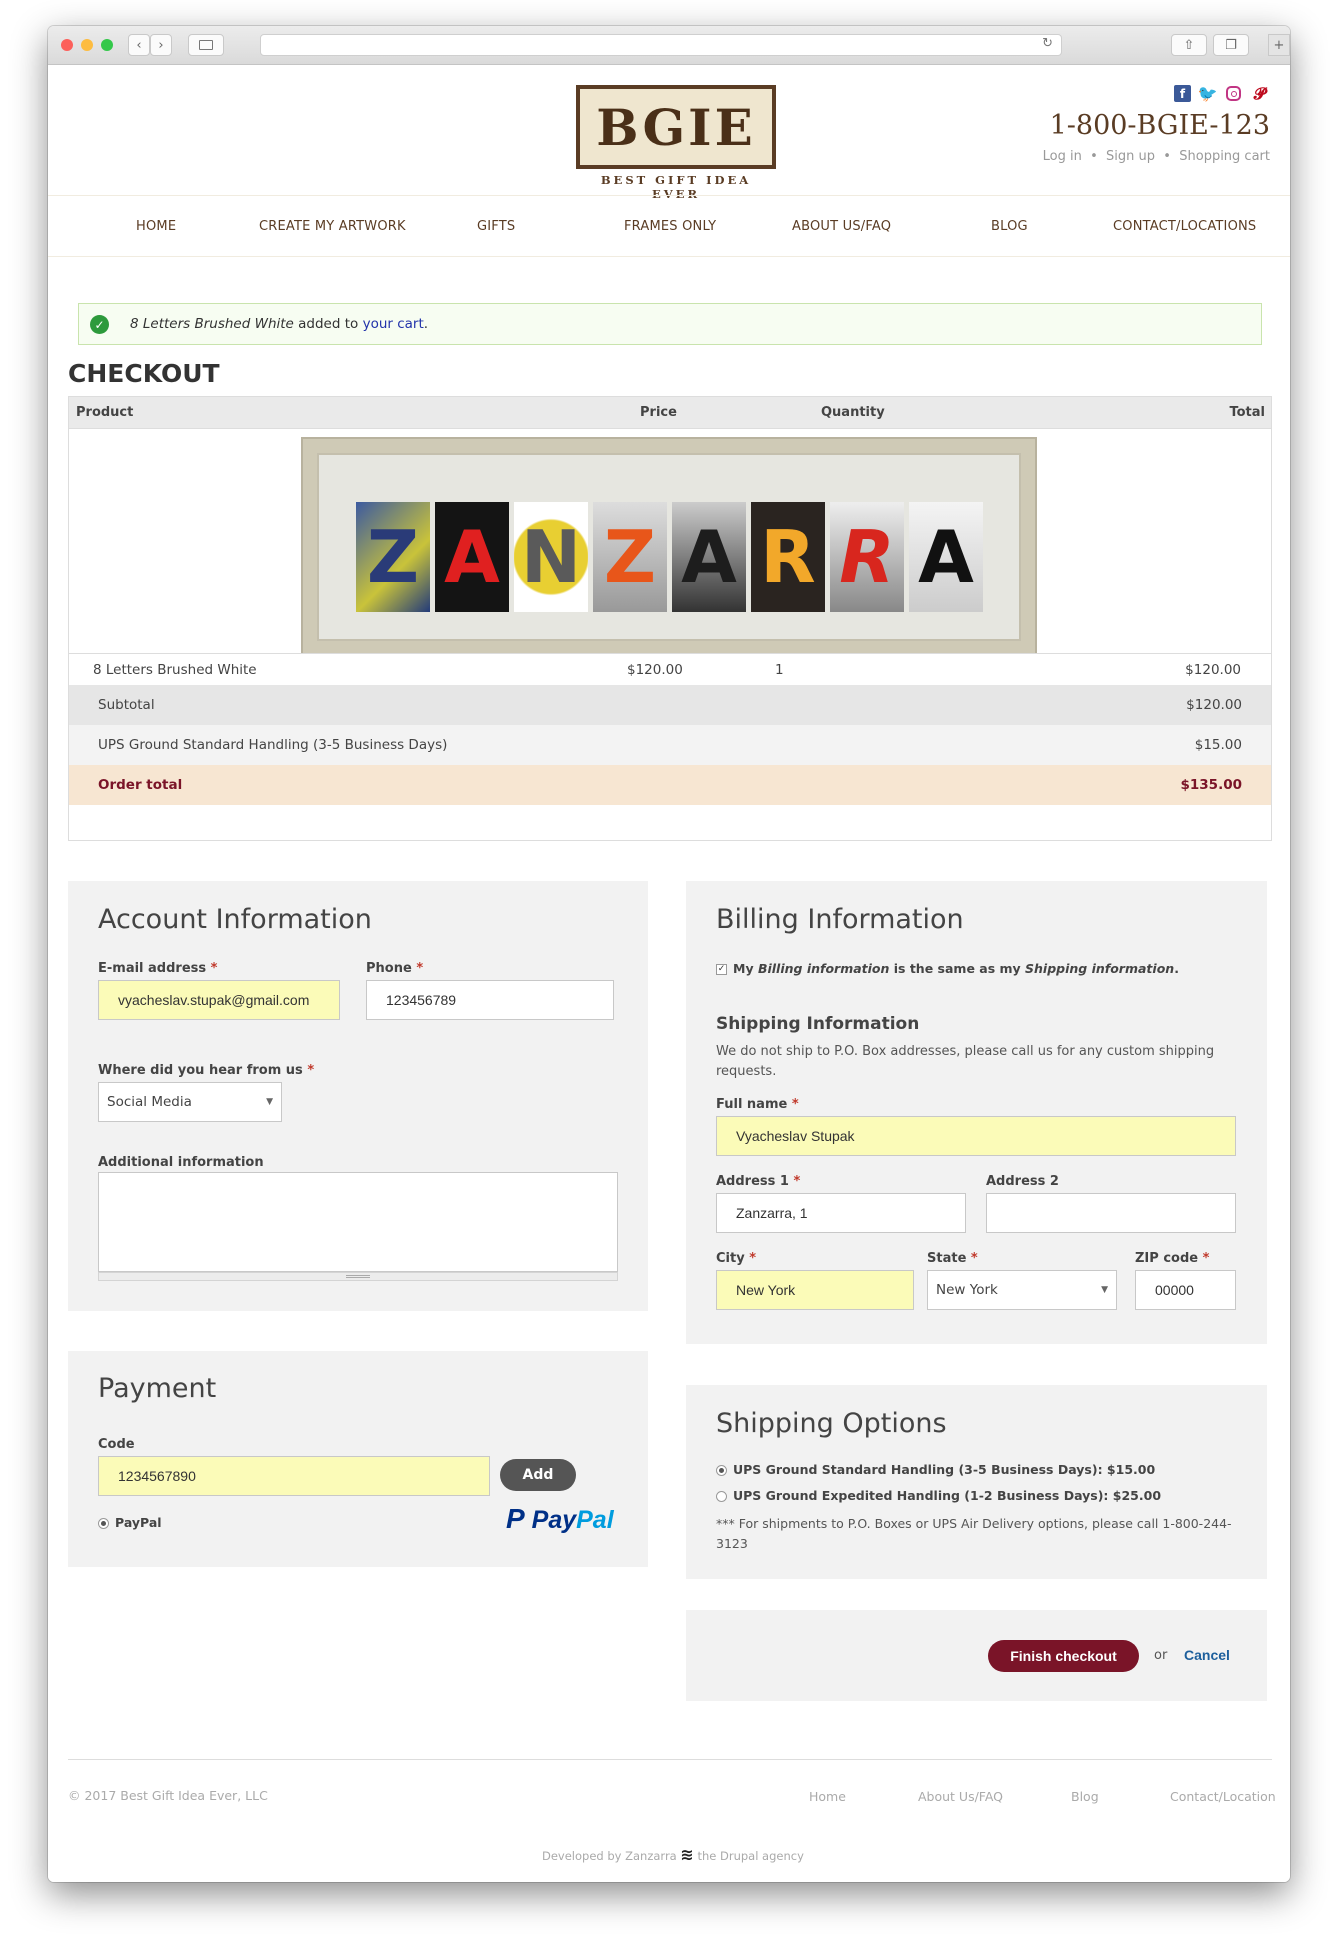  I want to click on added-product-name: 8 Letters Brushed White, so click(212, 324).